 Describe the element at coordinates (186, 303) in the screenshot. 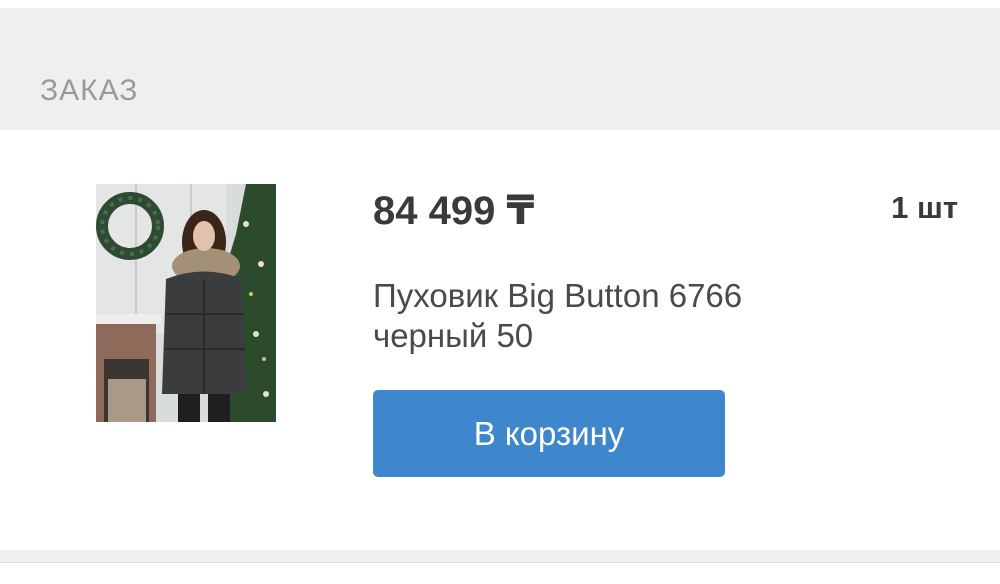

I see `product-image` at that location.